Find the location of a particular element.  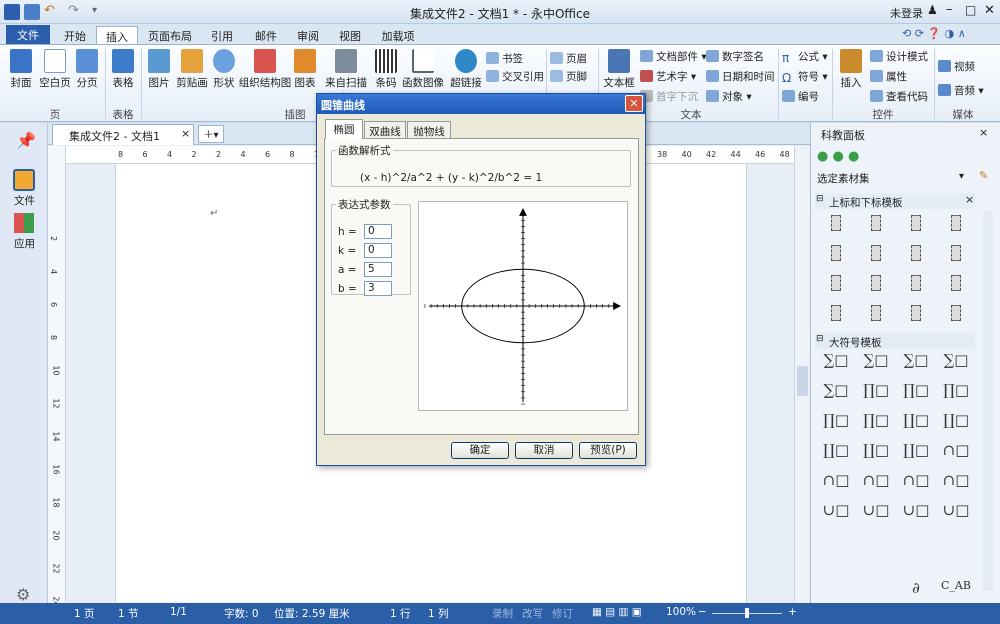

tab-file: 文件 is located at coordinates (28, 34).